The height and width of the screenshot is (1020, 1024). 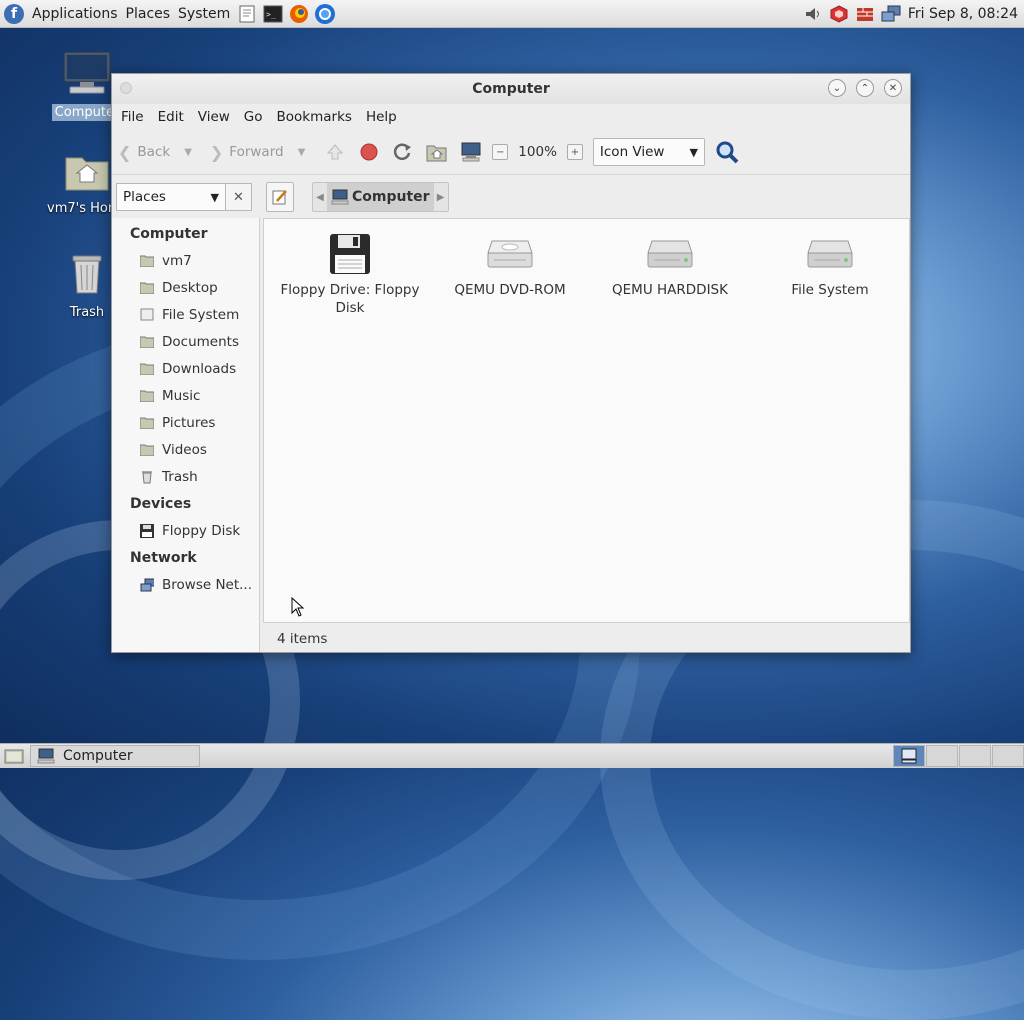 I want to click on stop-icon, so click(x=369, y=152).